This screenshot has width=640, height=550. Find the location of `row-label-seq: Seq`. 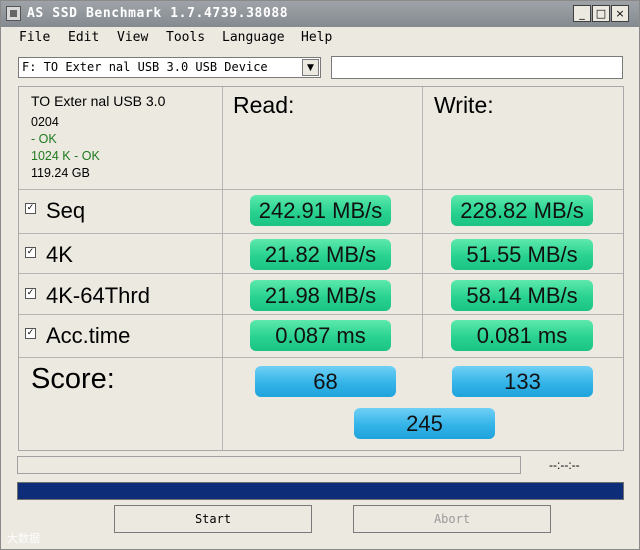

row-label-seq: Seq is located at coordinates (66, 210).